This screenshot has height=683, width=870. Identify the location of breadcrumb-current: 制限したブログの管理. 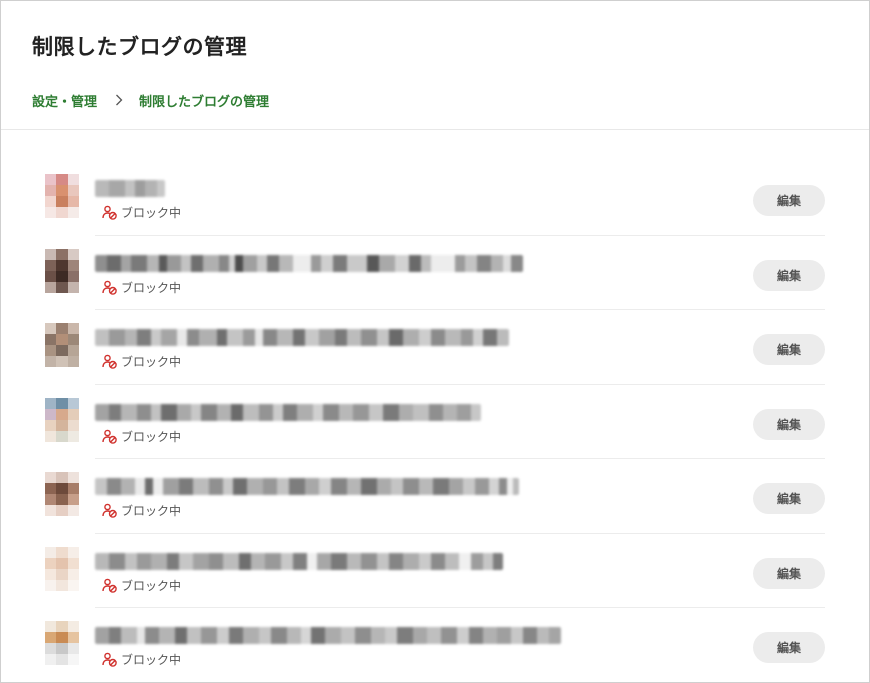
(204, 102).